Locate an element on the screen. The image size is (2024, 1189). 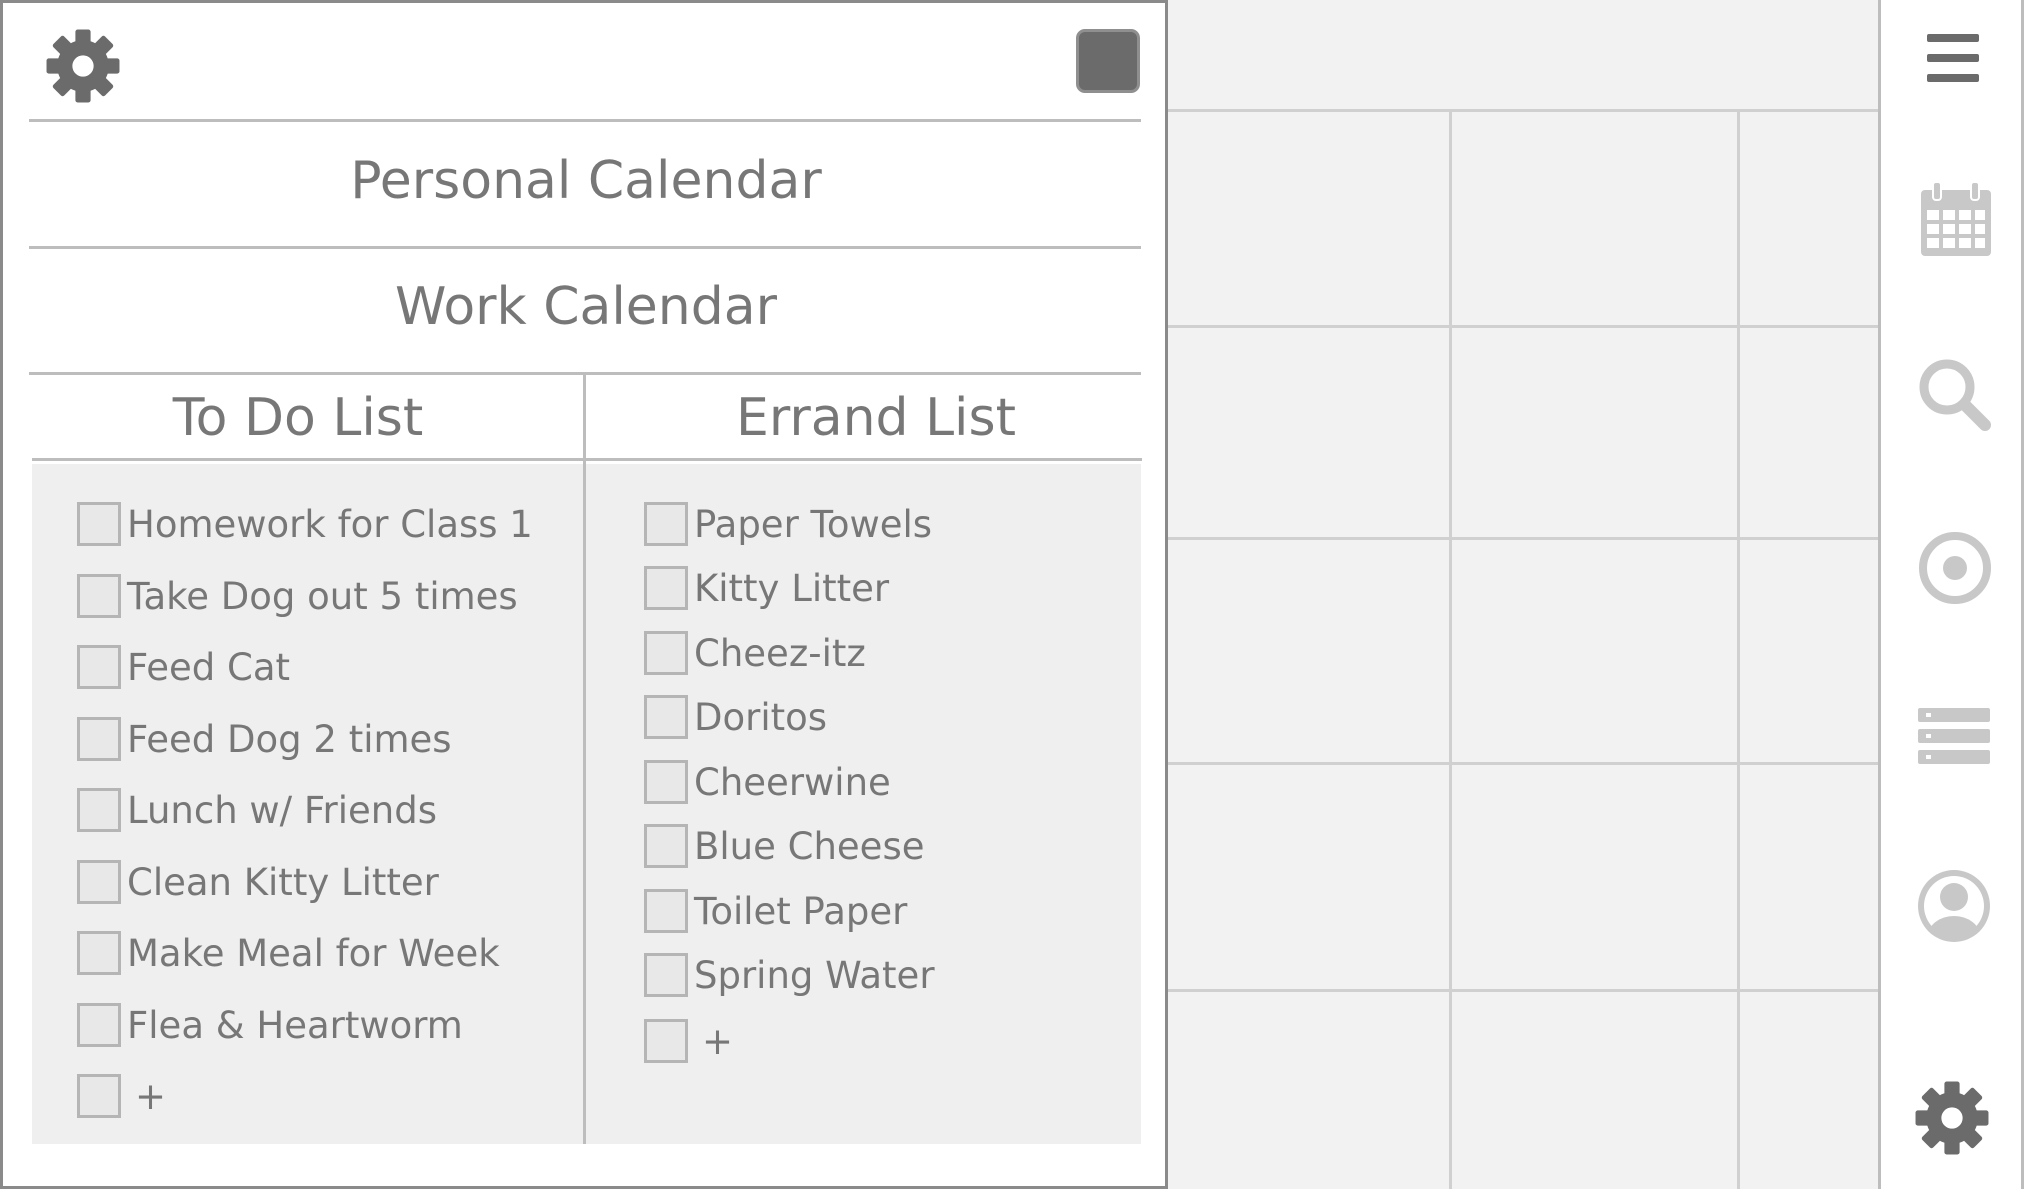
errand-item: Cheerwine is located at coordinates (767, 782).